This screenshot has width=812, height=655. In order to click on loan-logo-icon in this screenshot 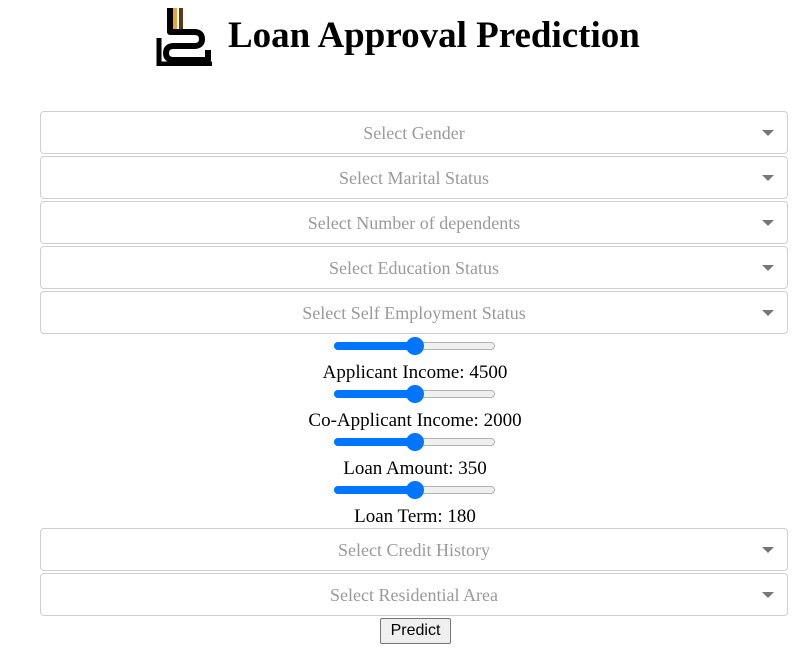, I will do `click(184, 37)`.